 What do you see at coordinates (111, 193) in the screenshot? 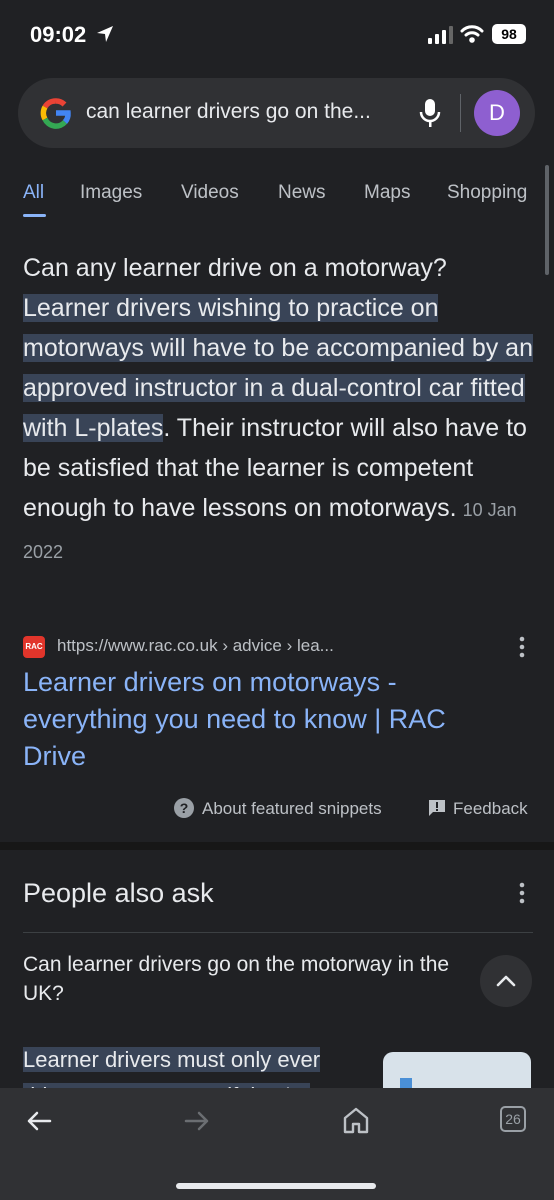
I see `tab-images: Images` at bounding box center [111, 193].